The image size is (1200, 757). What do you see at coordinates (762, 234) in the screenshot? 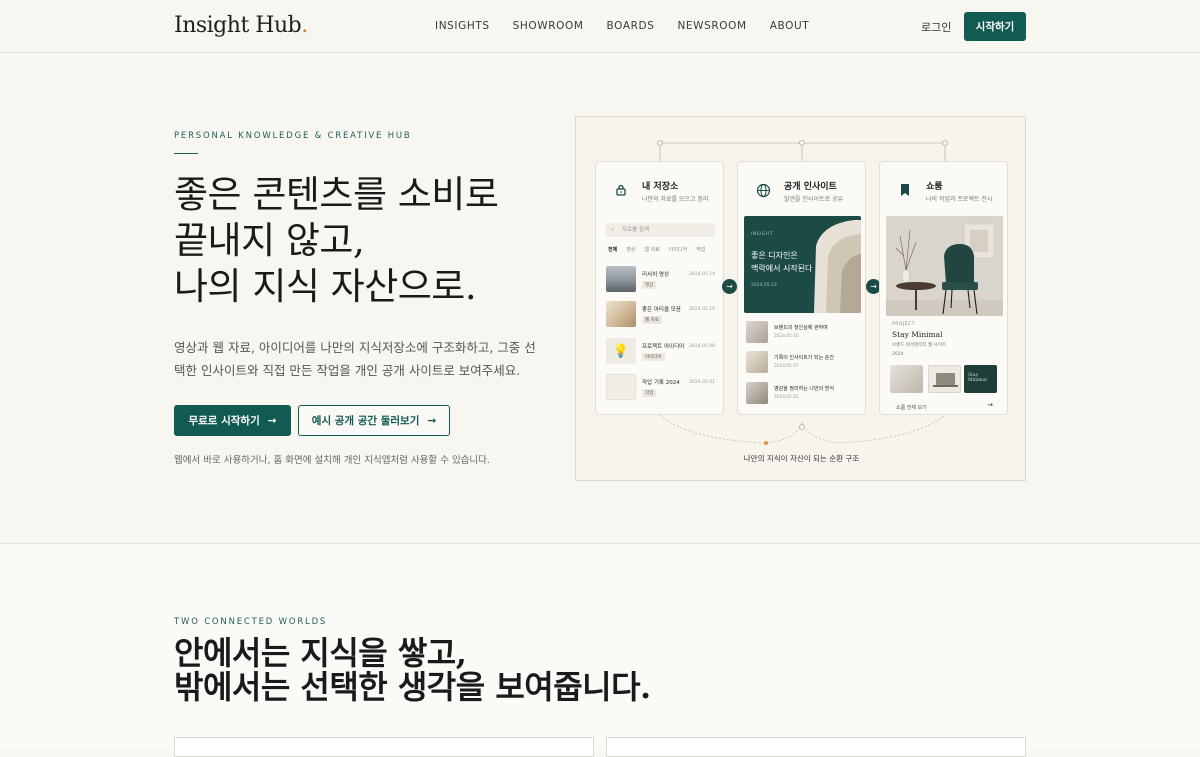
I see `featured-label: INSIGHT` at bounding box center [762, 234].